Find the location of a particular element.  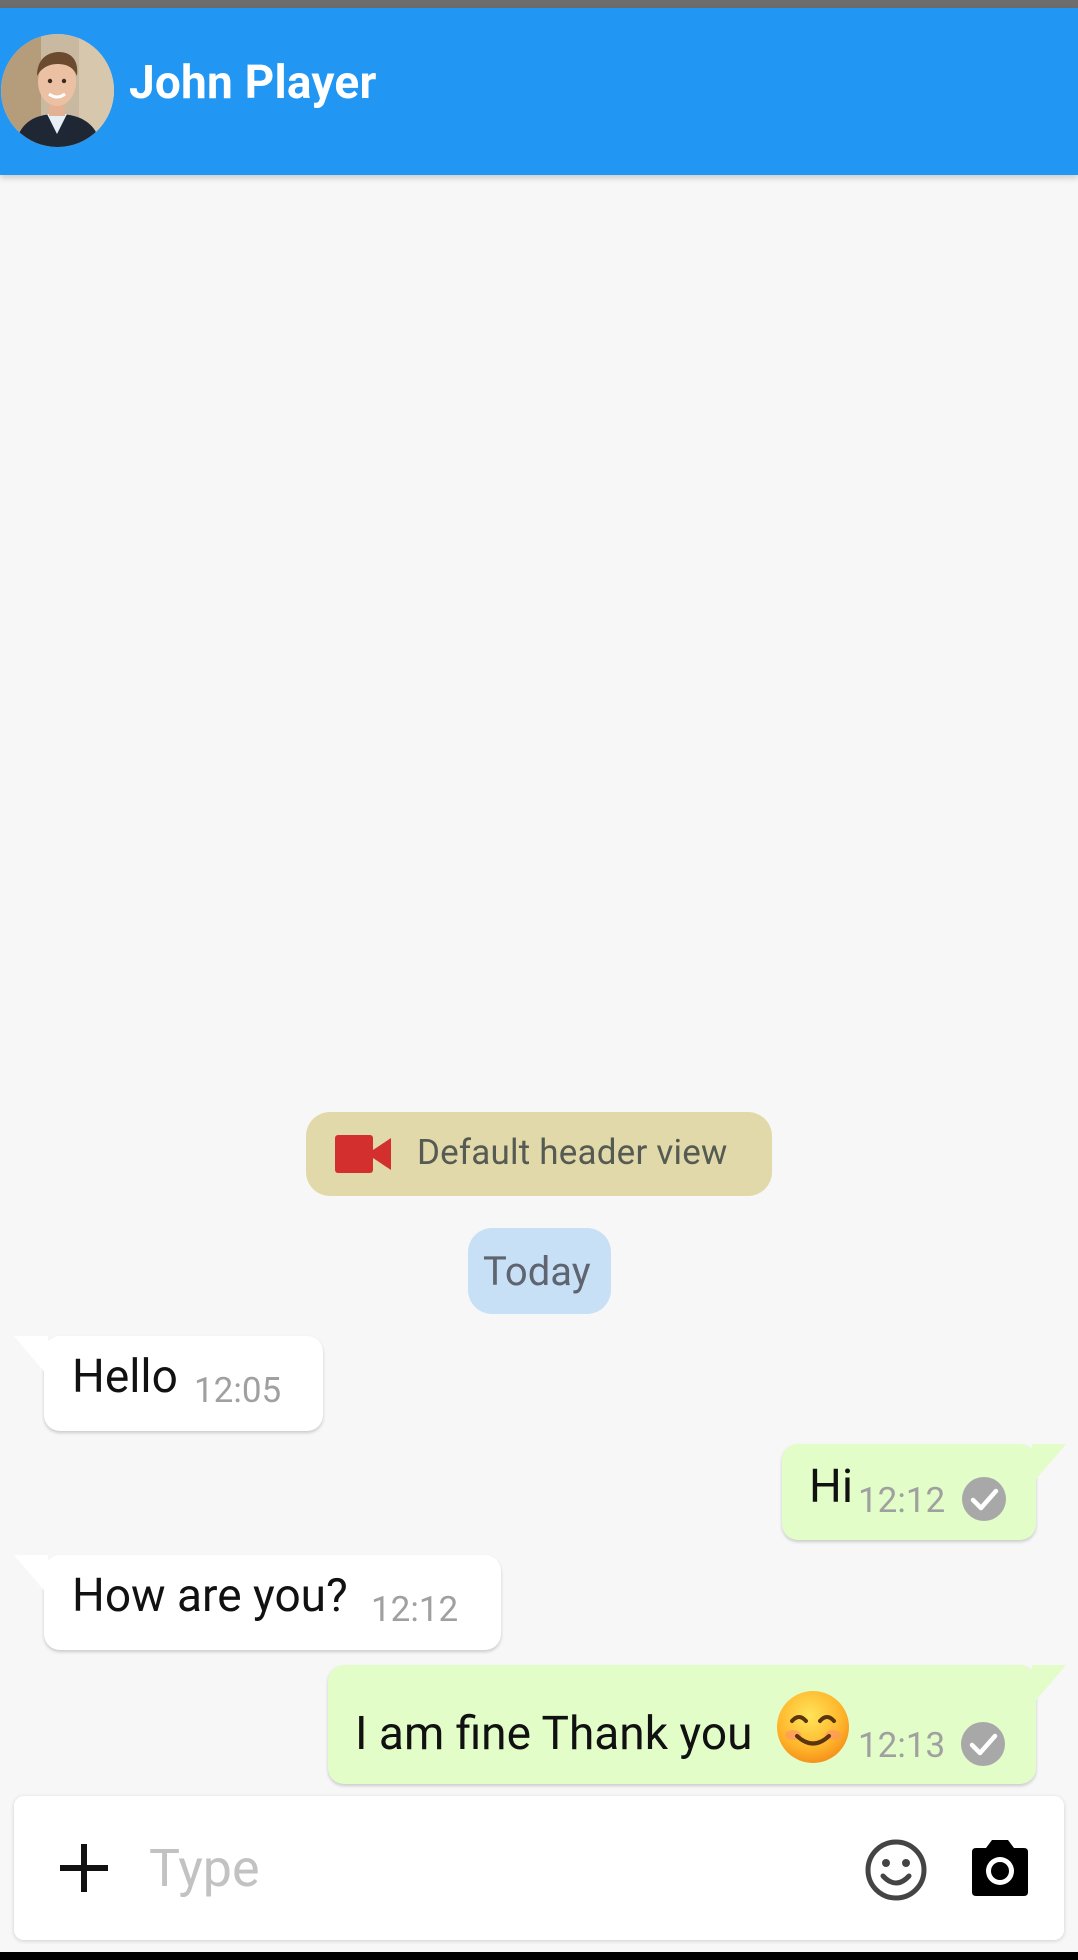

message-time: 12:05 is located at coordinates (238, 1390).